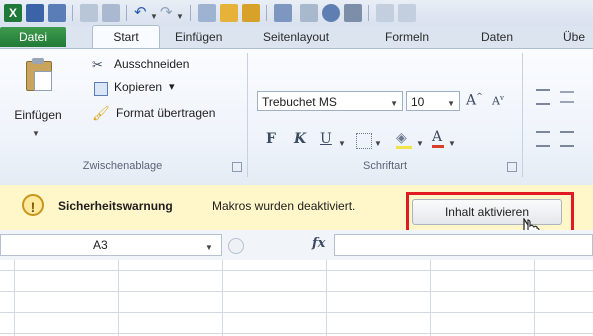  Describe the element at coordinates (13, 13) in the screenshot. I see `excel-logo-icon: X` at that location.